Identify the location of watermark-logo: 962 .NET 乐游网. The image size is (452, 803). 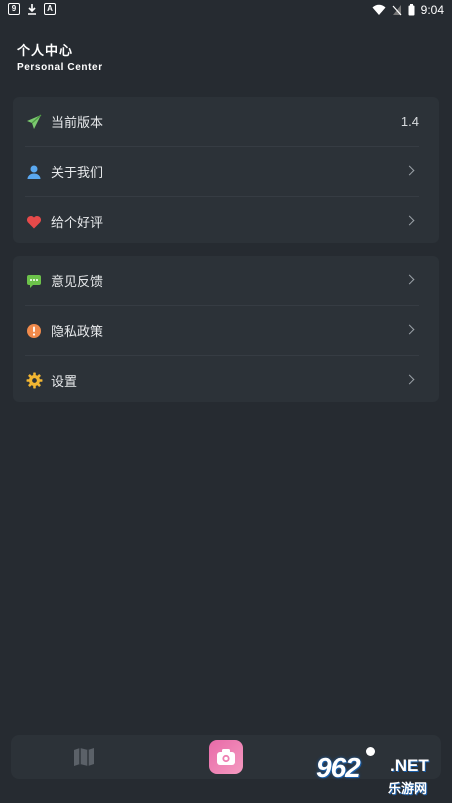
(382, 776).